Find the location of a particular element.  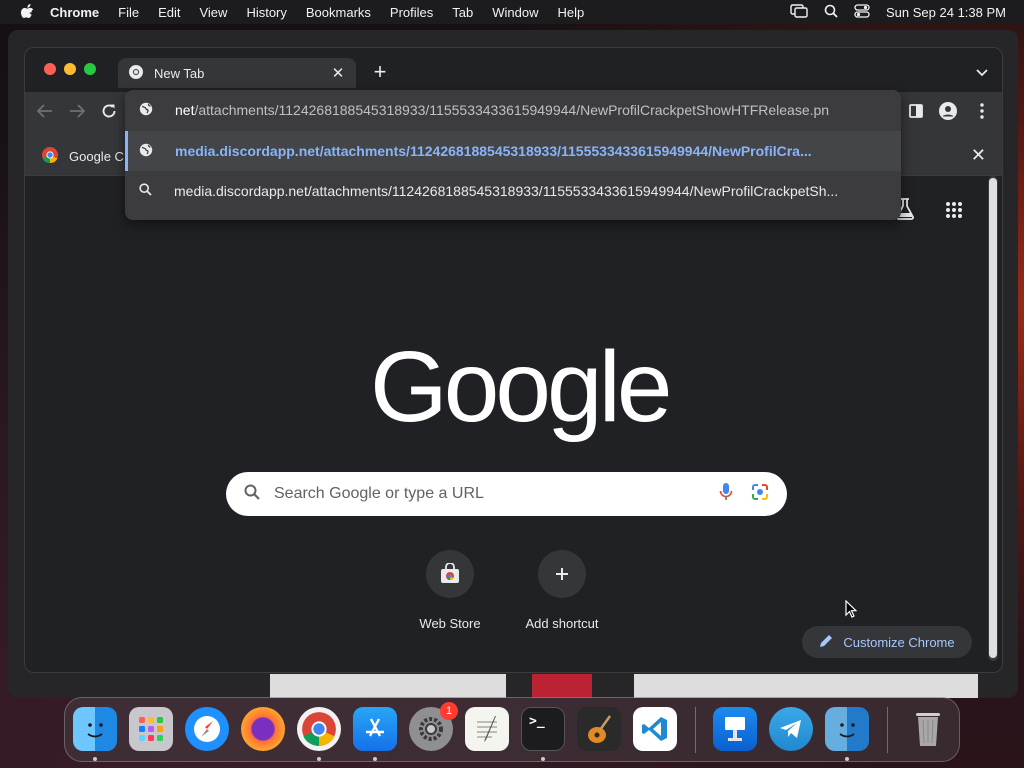

shortcut-label: Add shortcut is located at coordinates (562, 623).